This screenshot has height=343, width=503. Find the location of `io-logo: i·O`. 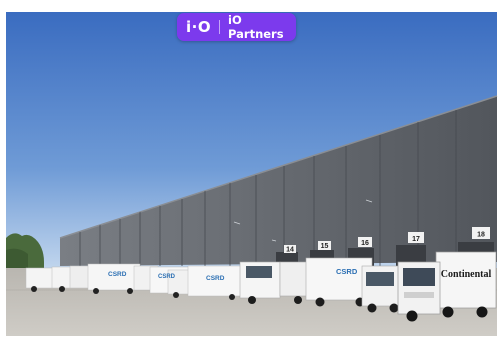

io-logo: i·O is located at coordinates (199, 27).